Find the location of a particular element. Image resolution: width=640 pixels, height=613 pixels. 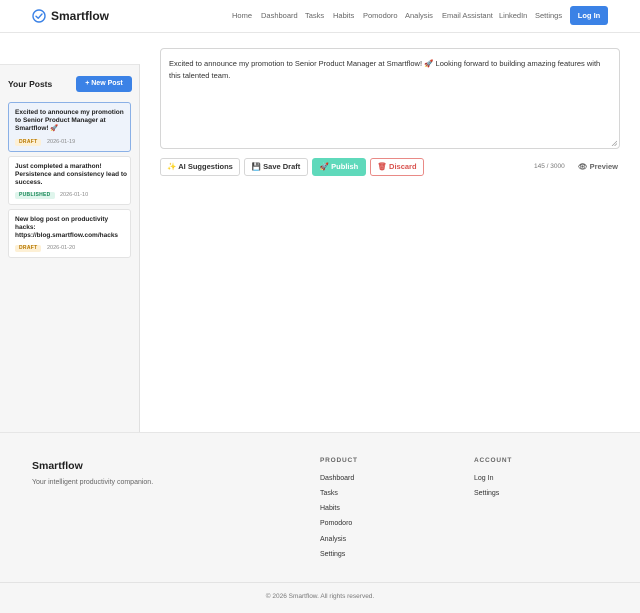

status-badge: PUBLISHED is located at coordinates (35, 195).